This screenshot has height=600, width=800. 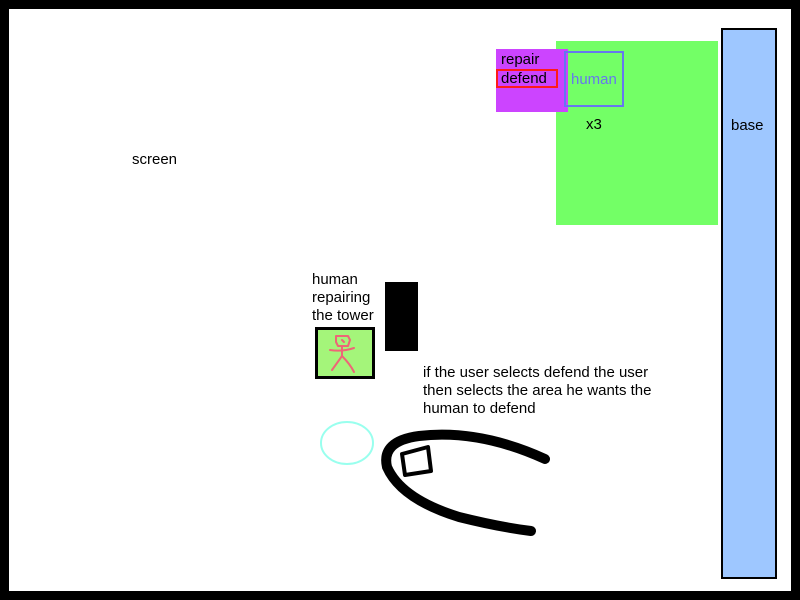 I want to click on target-area-circle, so click(x=347, y=443).